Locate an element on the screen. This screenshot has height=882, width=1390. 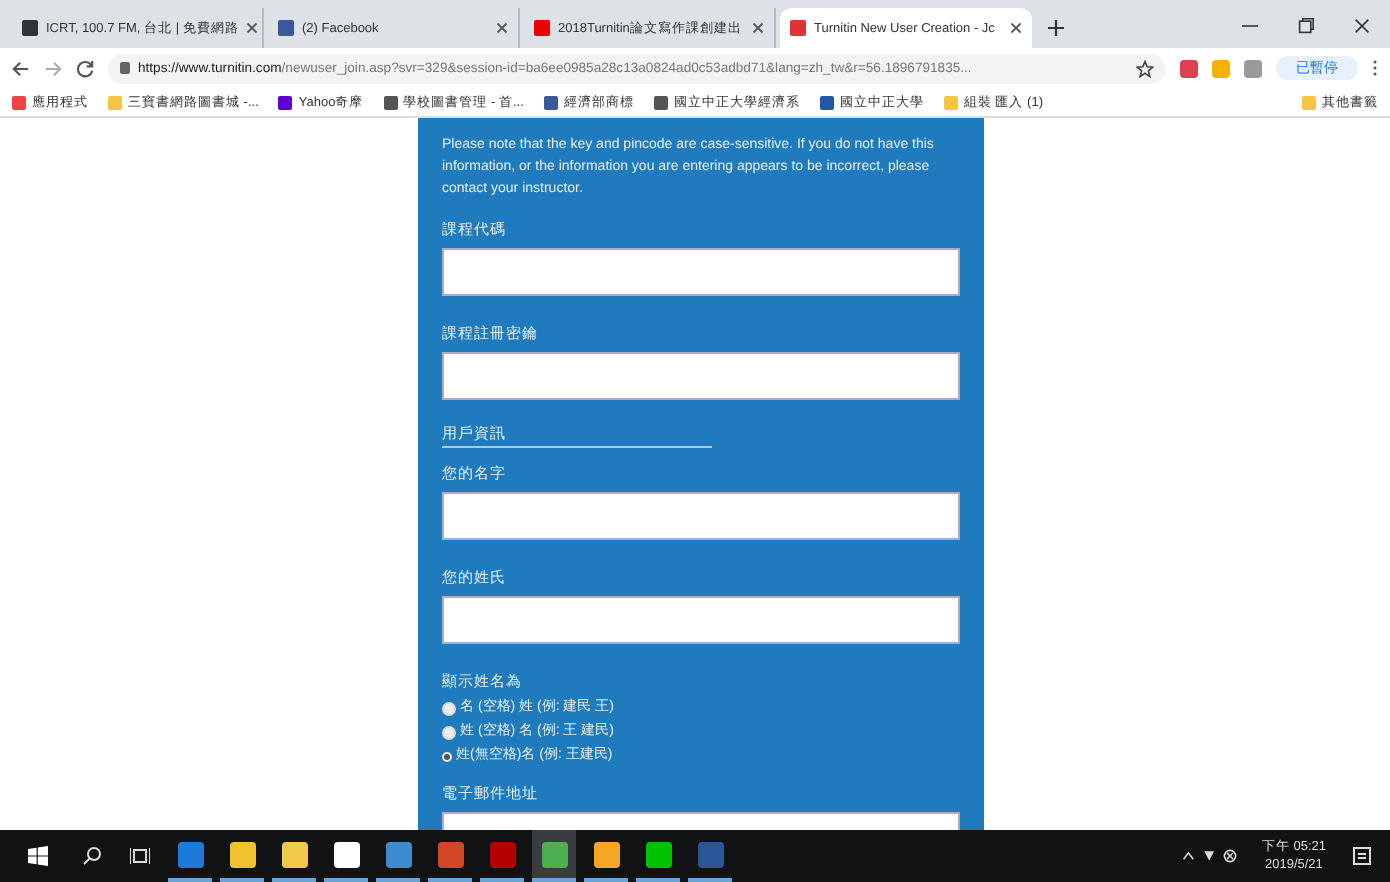
menu-icon is located at coordinates (1375, 68).